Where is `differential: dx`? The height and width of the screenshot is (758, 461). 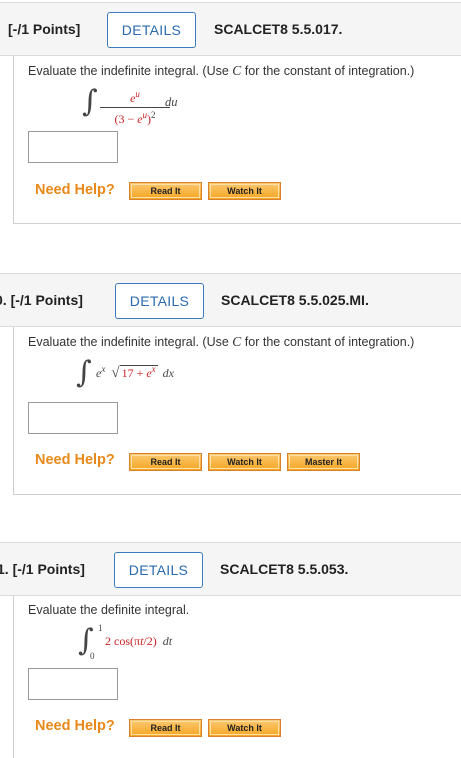 differential: dx is located at coordinates (168, 373).